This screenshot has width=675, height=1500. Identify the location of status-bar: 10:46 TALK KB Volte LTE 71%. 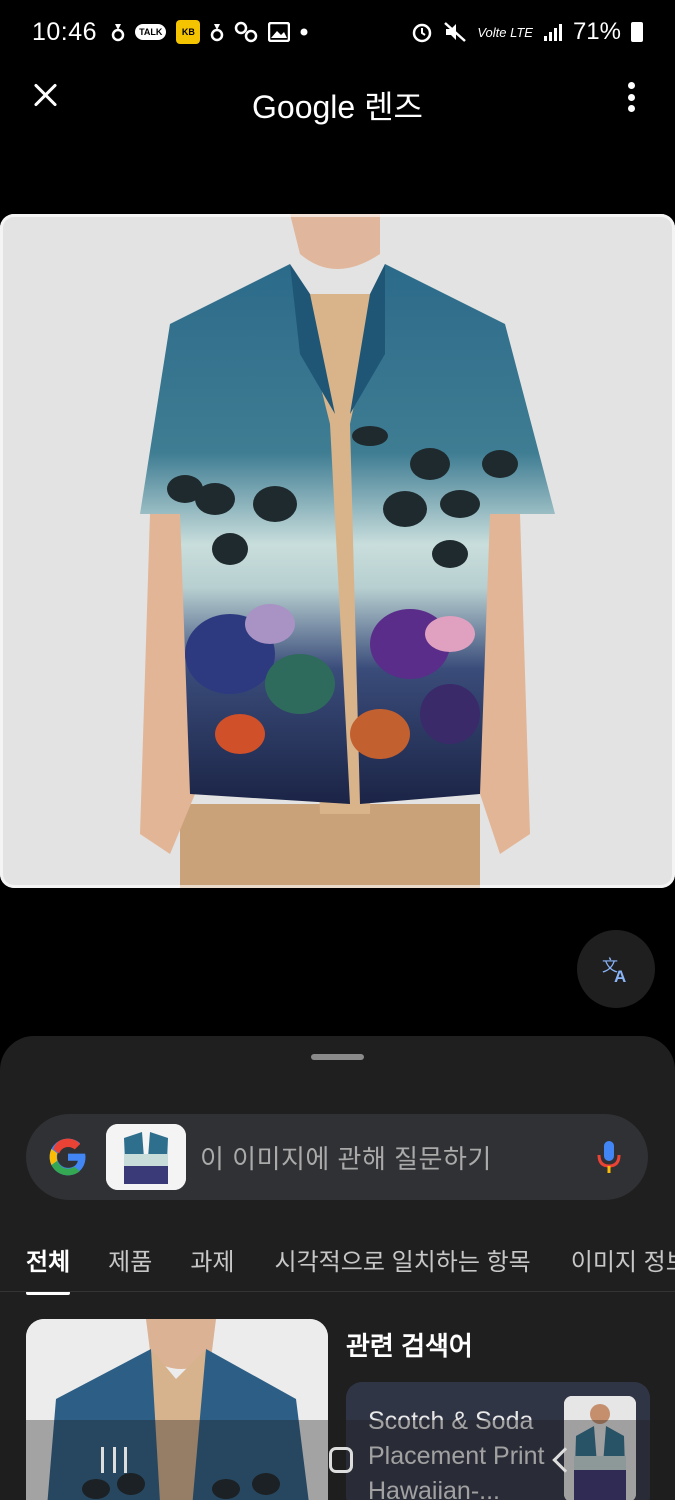
(337, 32).